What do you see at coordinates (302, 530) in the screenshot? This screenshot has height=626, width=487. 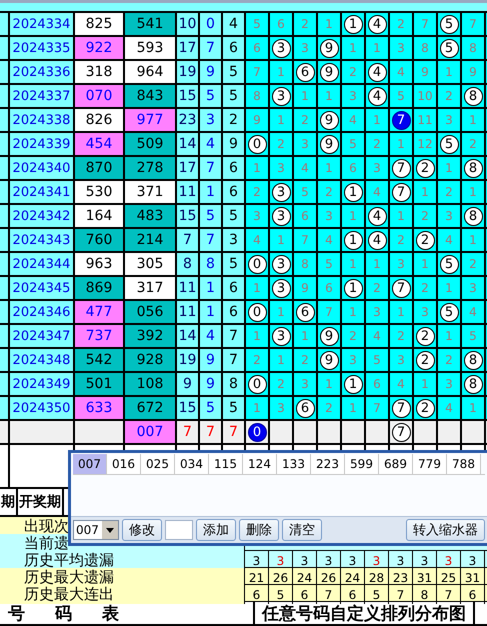 I see `action-button: 清空` at bounding box center [302, 530].